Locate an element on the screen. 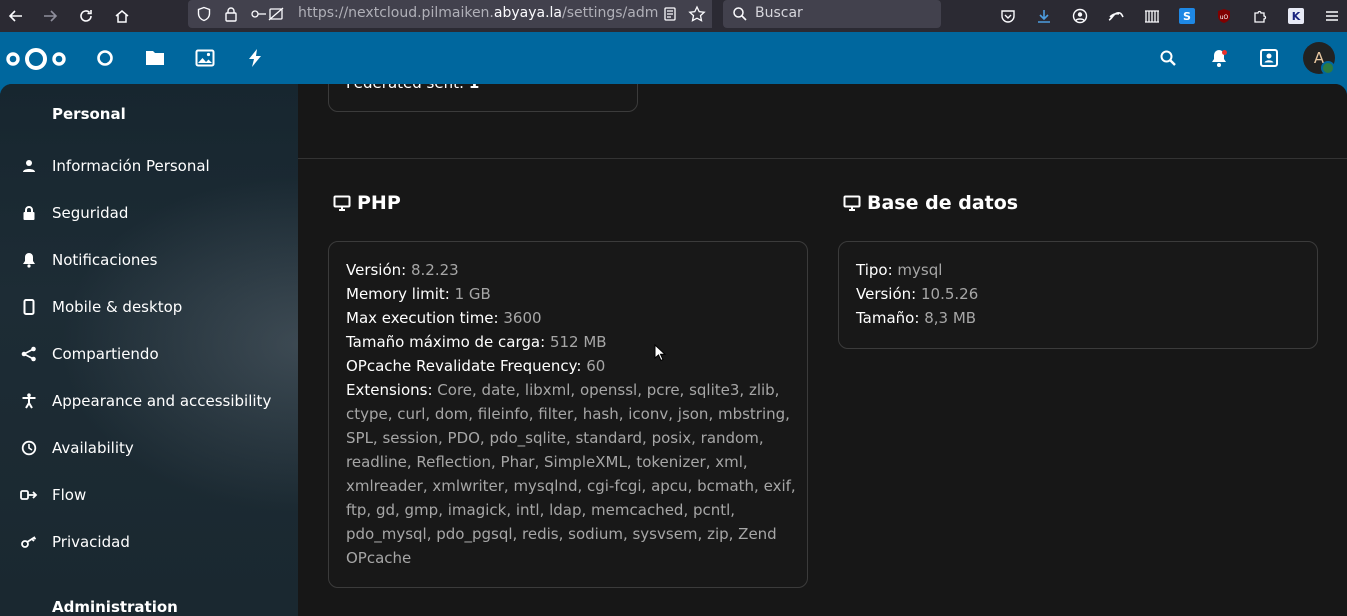 This screenshot has height=616, width=1347. home-icon is located at coordinates (122, 16).